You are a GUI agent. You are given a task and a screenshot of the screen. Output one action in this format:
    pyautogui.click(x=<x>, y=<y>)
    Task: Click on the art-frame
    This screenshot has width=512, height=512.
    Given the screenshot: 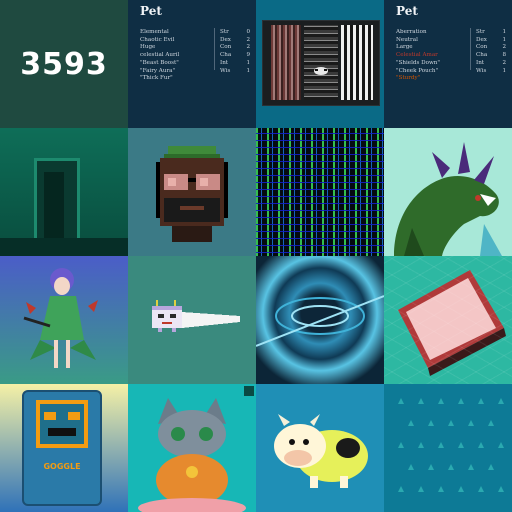 What is the action you would take?
    pyautogui.click(x=321, y=63)
    